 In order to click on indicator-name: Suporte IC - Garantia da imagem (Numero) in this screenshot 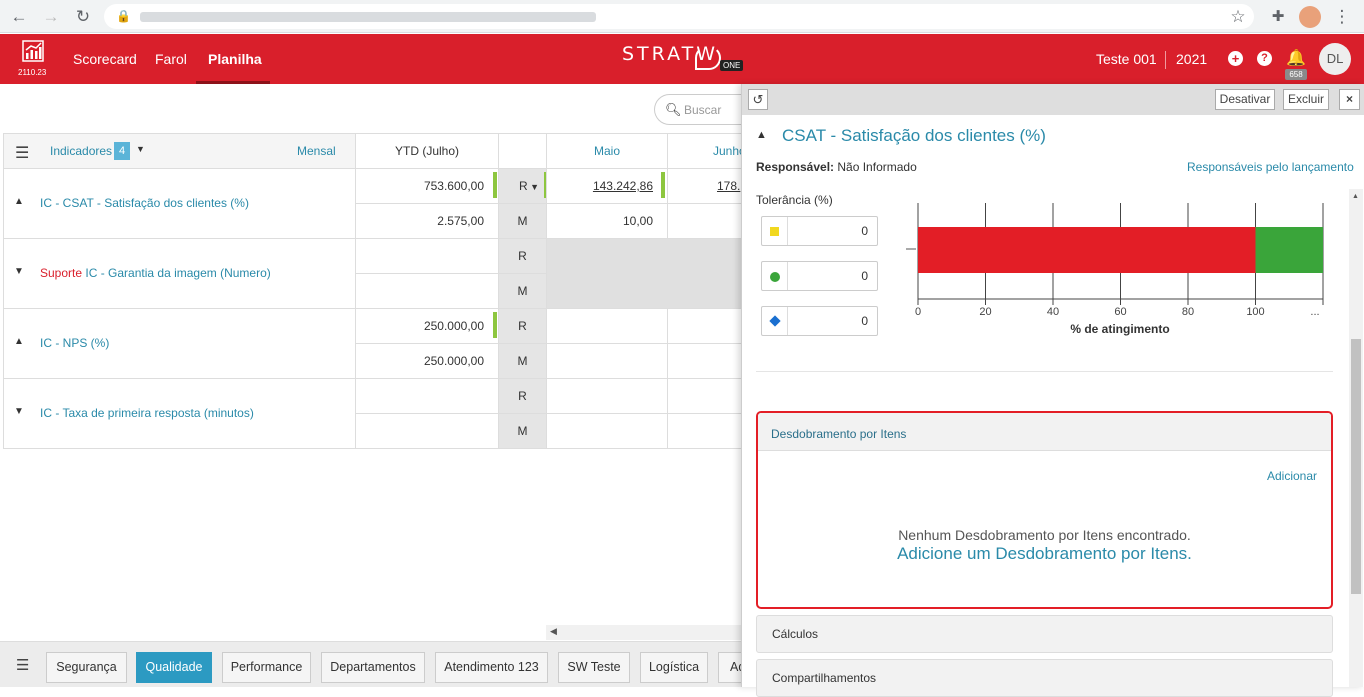, I will do `click(155, 273)`.